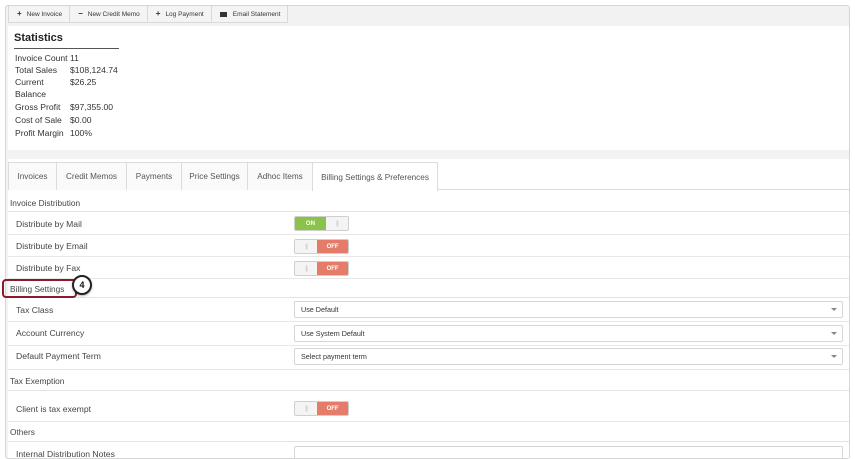 Image resolution: width=855 pixels, height=459 pixels. What do you see at coordinates (428, 246) in the screenshot?
I see `distribute-email-row: Distribute by Email ||| OFF` at bounding box center [428, 246].